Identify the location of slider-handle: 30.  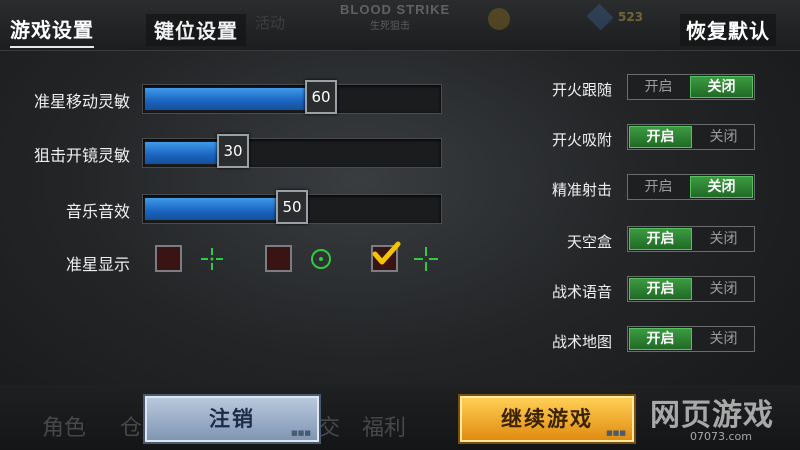
(233, 151).